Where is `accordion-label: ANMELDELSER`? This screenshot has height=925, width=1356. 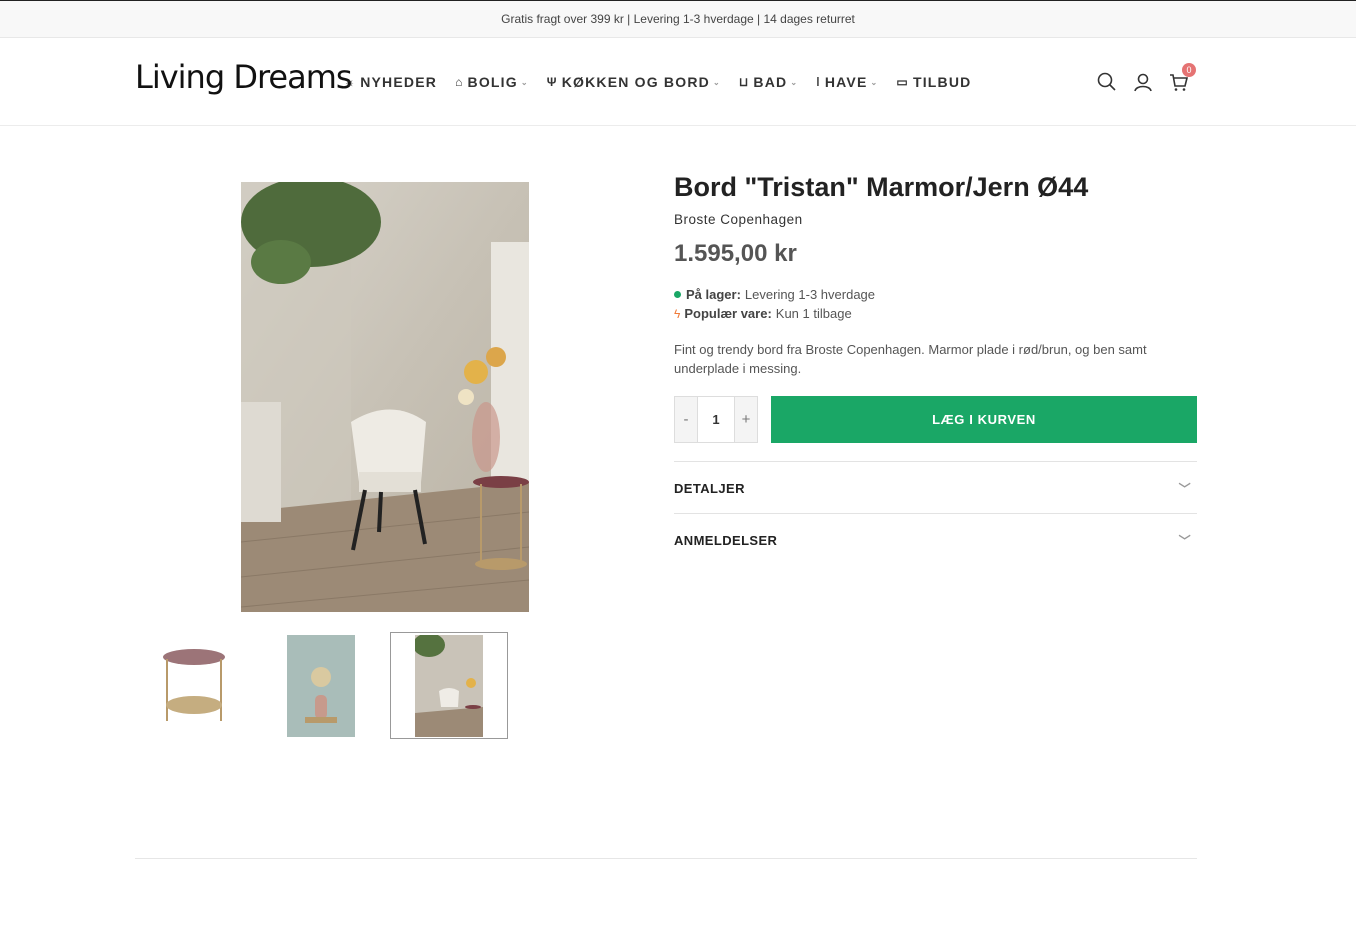 accordion-label: ANMELDELSER is located at coordinates (726, 540).